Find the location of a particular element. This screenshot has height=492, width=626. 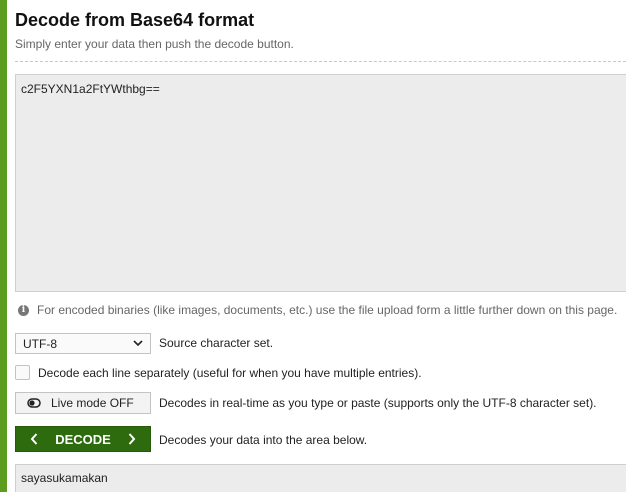

decoded-output: sayasukamakan is located at coordinates (320, 478).